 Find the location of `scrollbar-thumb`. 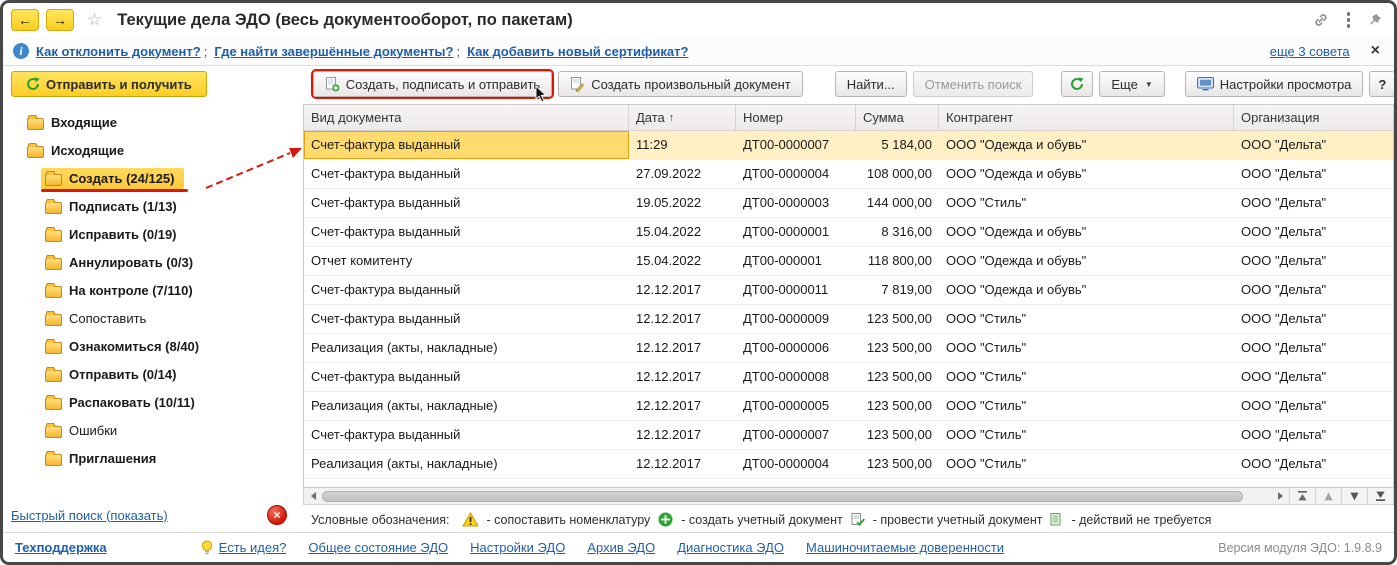

scrollbar-thumb is located at coordinates (782, 496).